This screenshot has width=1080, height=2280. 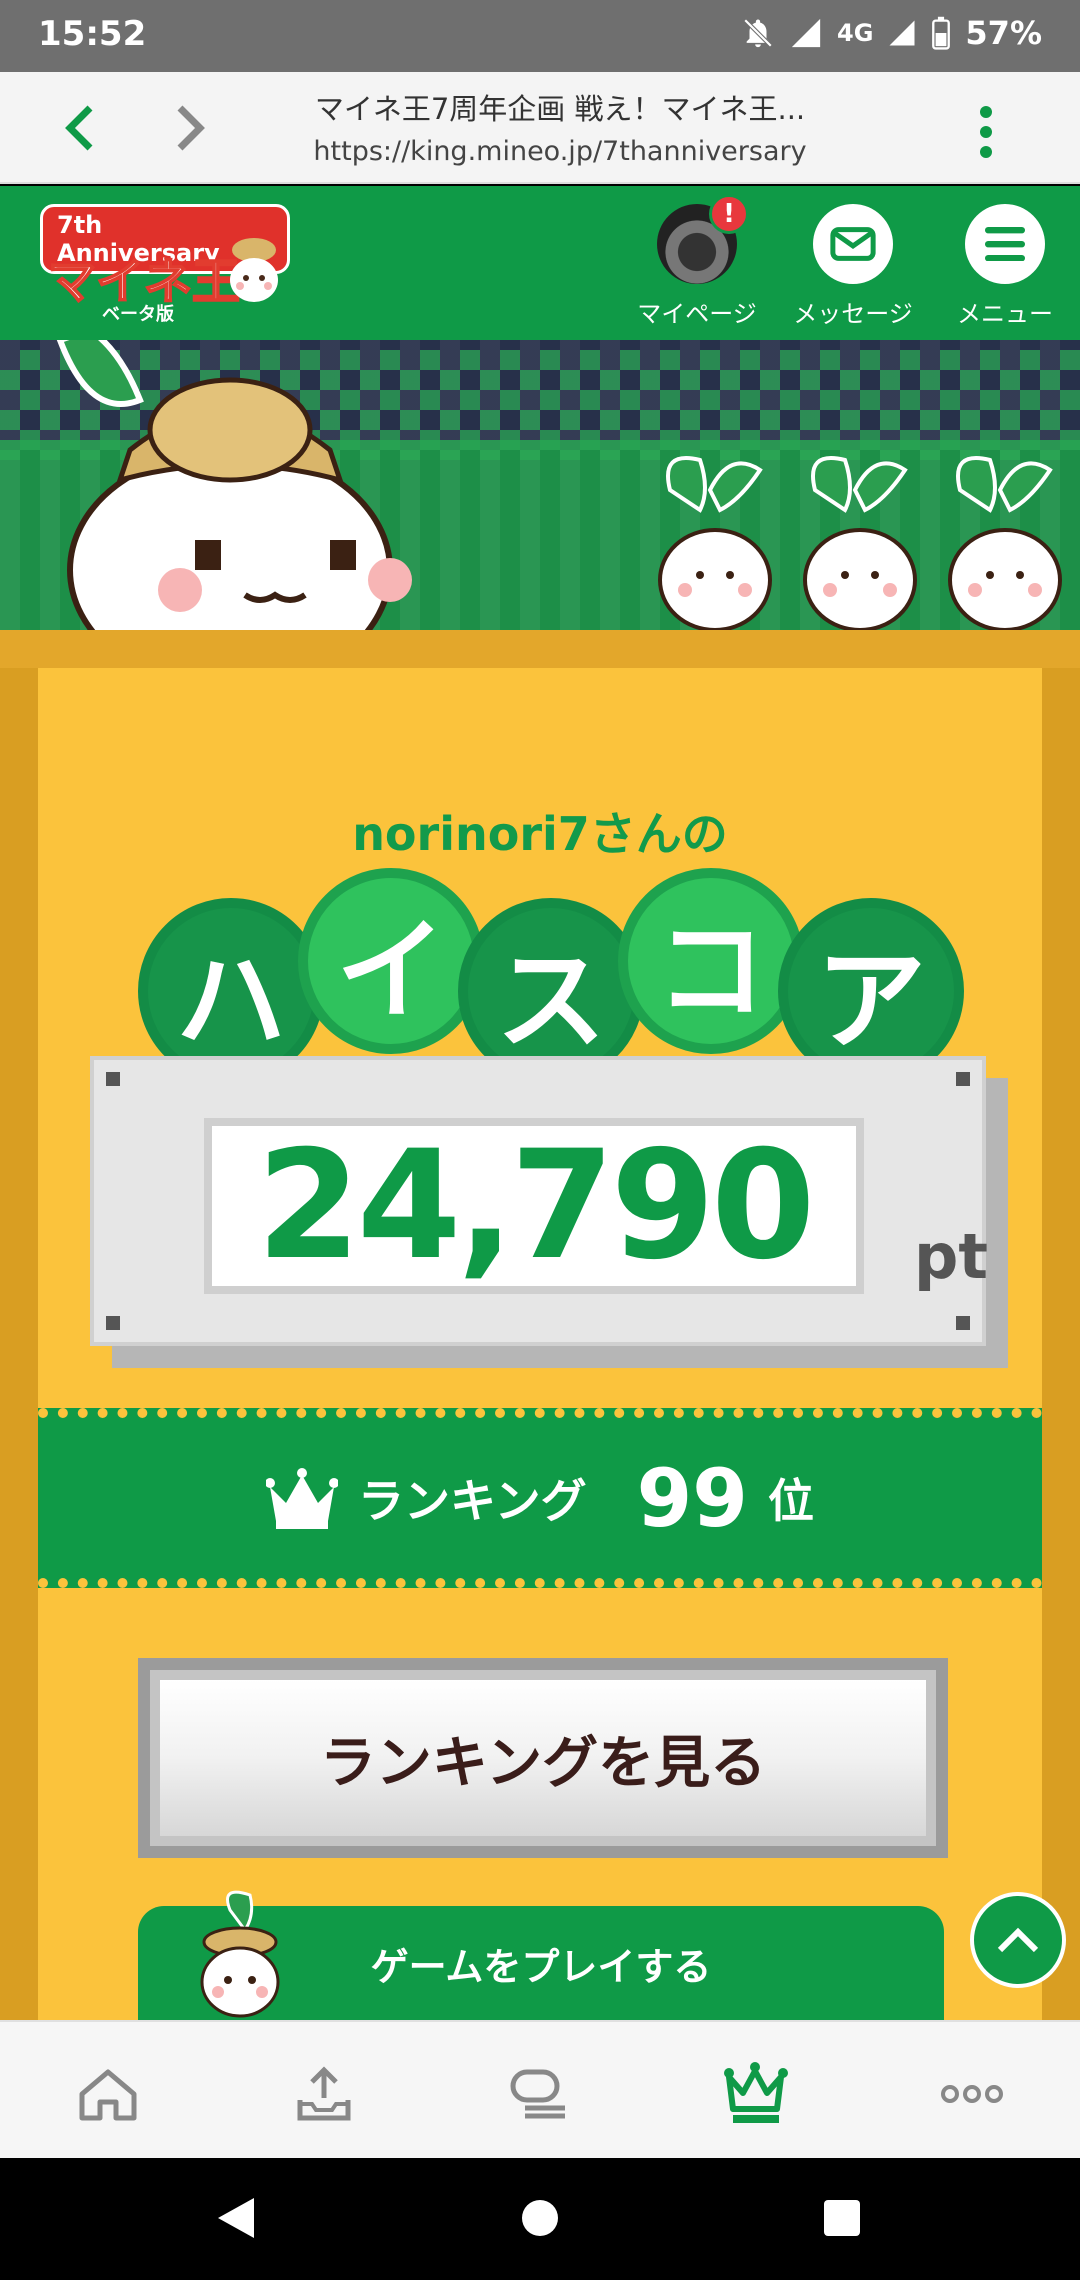 I want to click on title-char: コ, so click(x=711, y=961).